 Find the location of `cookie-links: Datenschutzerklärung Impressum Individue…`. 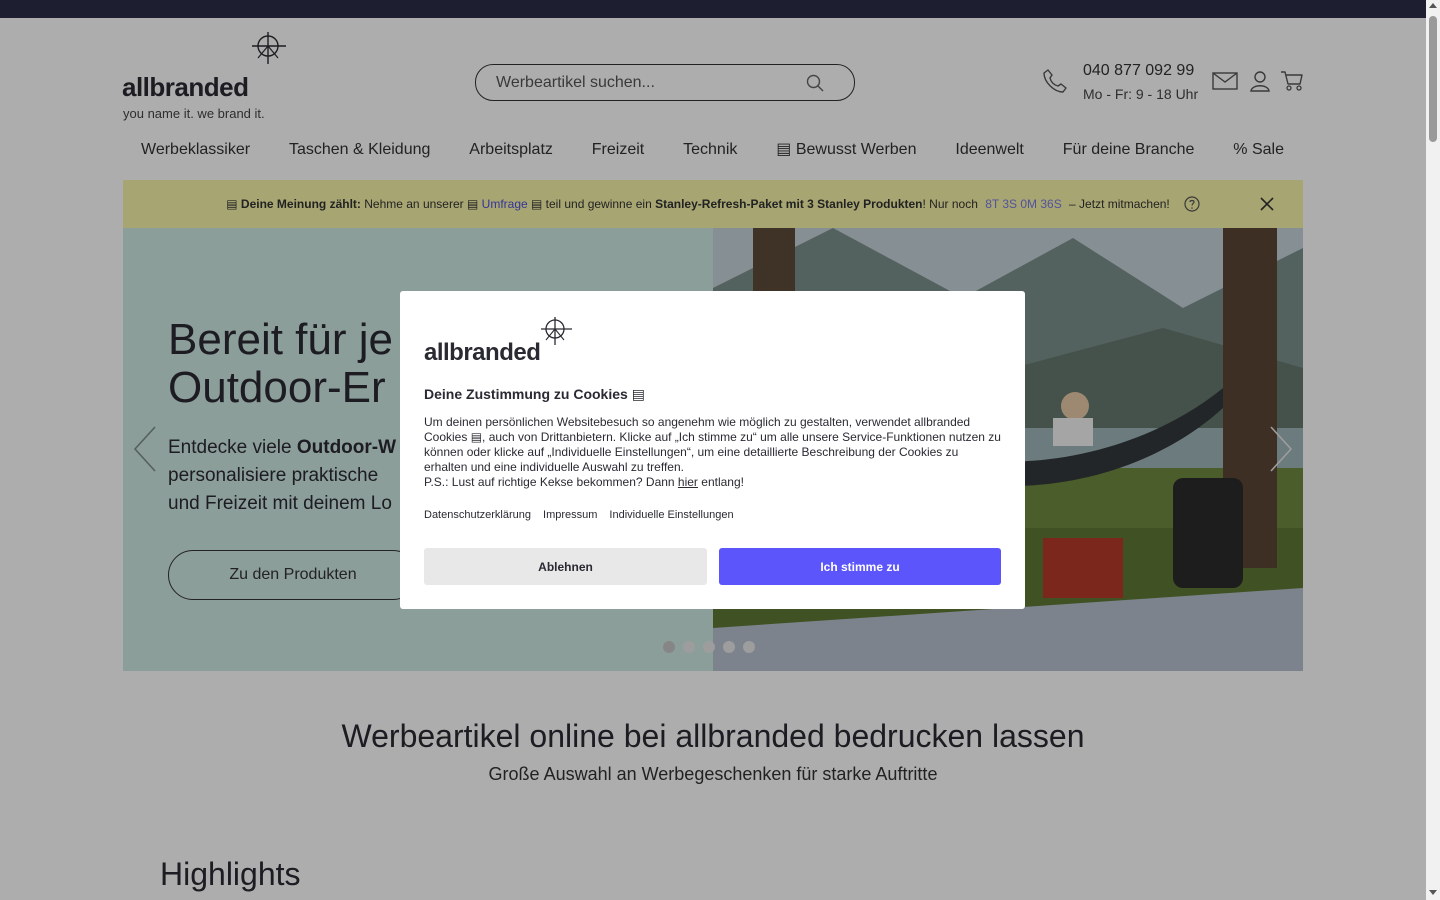

cookie-links: Datenschutzerklärung Impressum Individue… is located at coordinates (579, 515).